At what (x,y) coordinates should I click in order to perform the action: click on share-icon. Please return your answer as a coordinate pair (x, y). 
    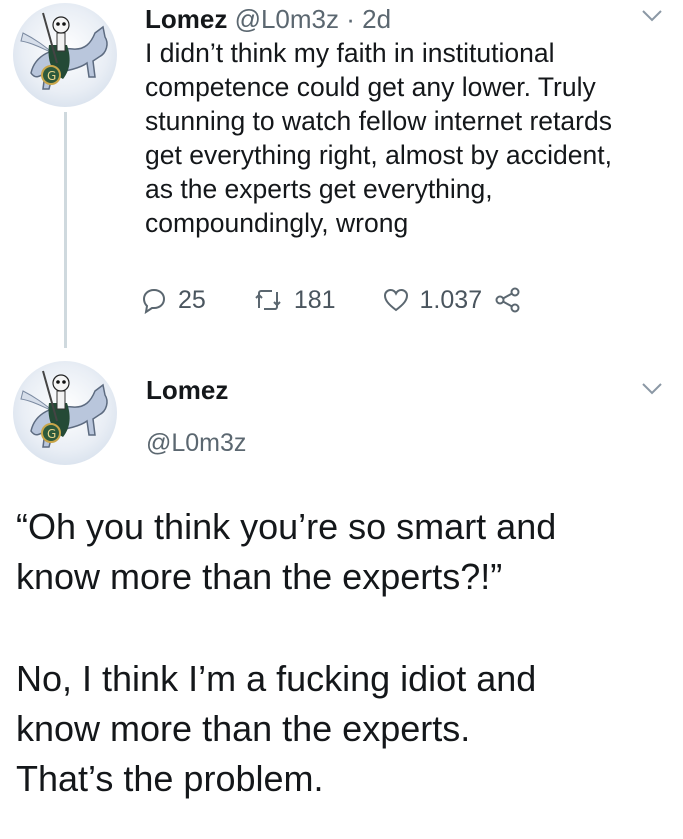
    Looking at the image, I should click on (508, 300).